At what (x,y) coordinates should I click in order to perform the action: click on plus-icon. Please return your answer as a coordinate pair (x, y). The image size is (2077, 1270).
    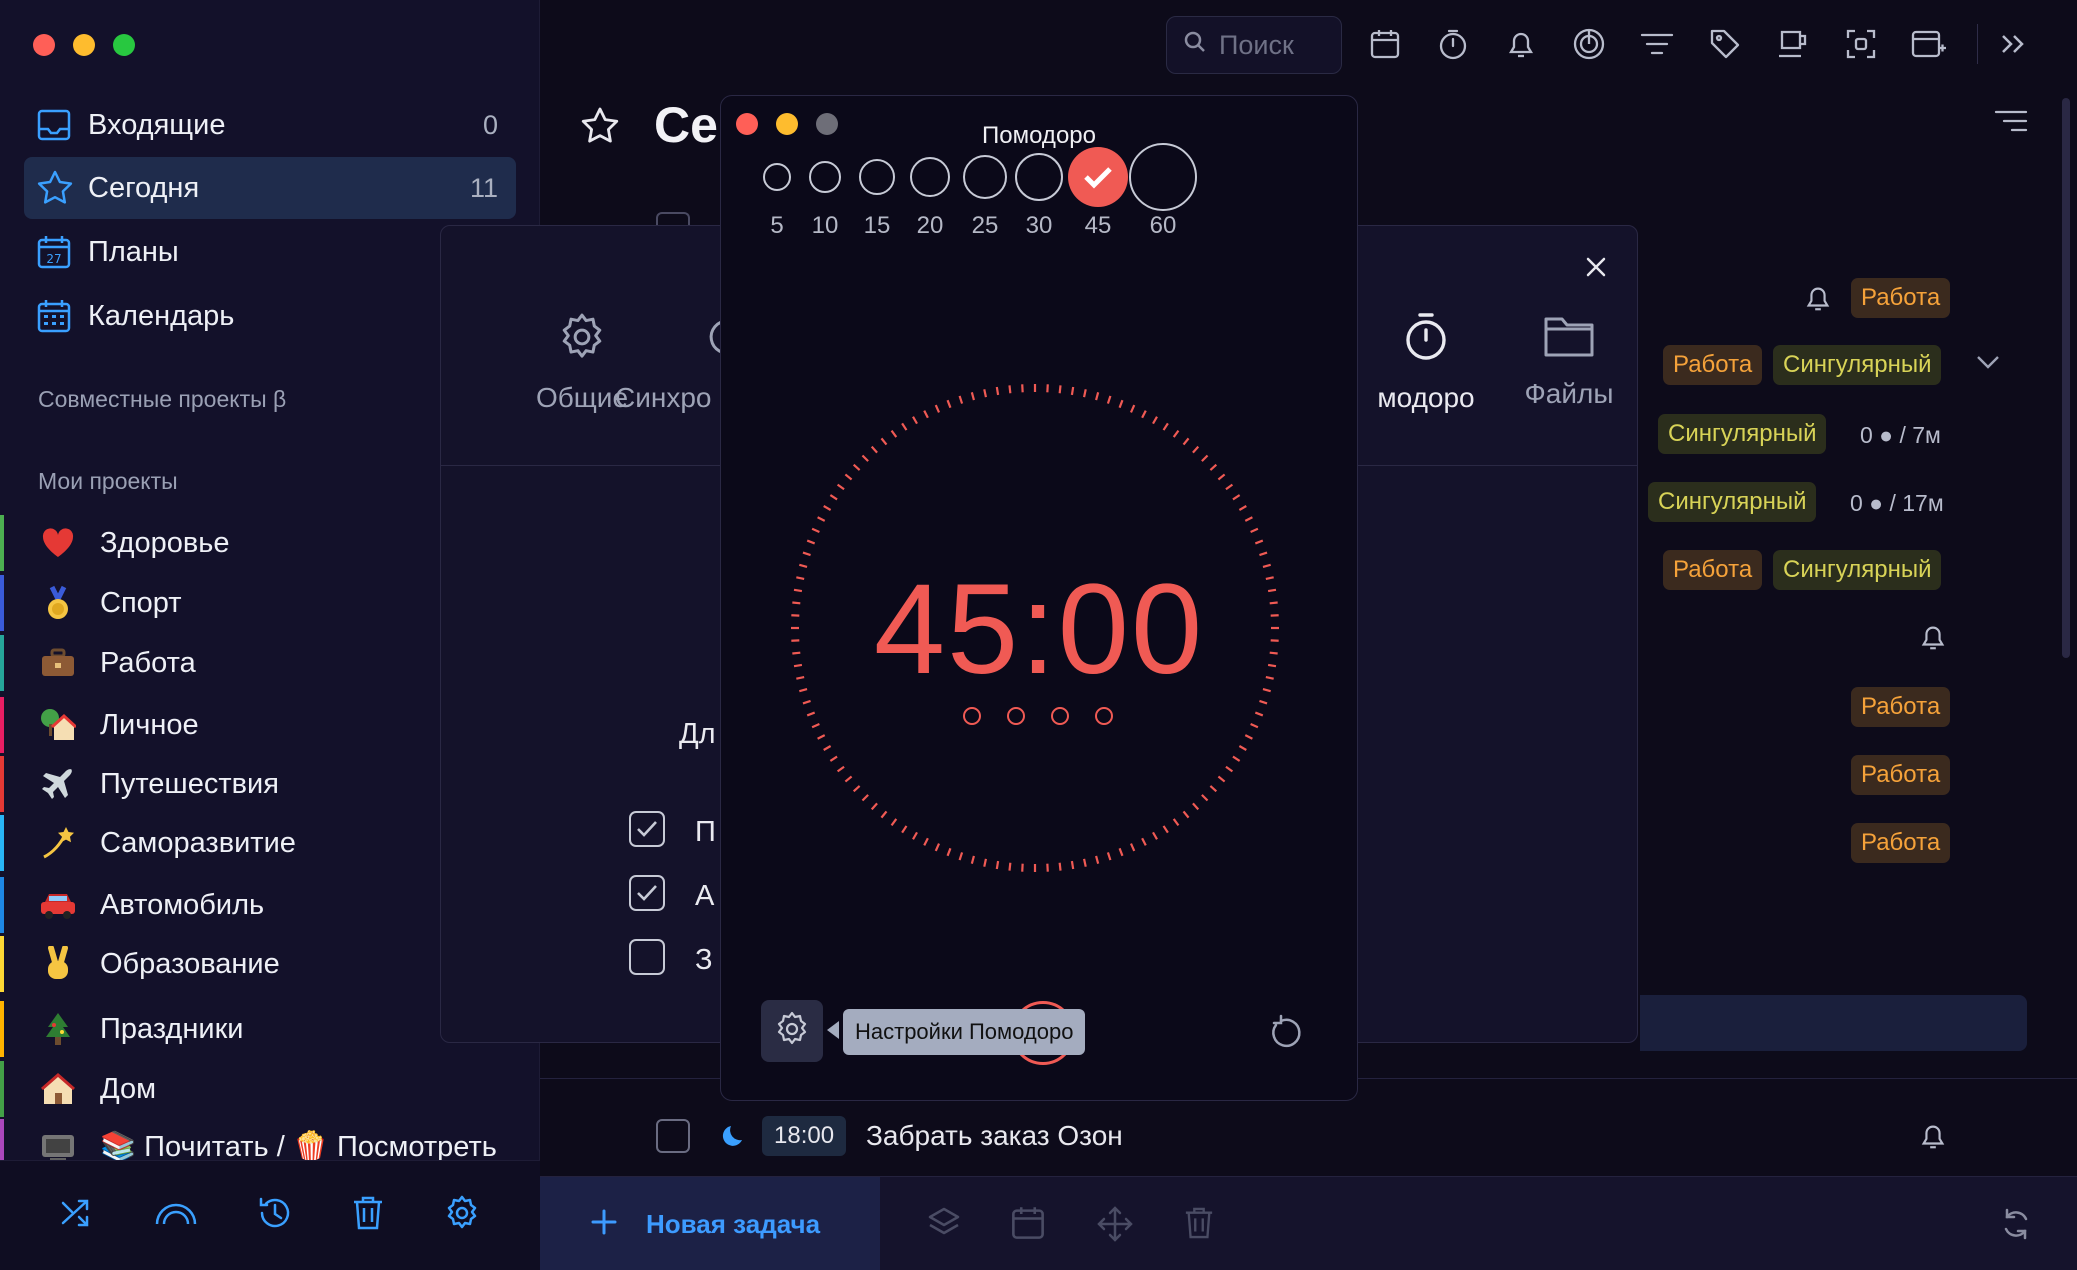
    Looking at the image, I should click on (604, 1224).